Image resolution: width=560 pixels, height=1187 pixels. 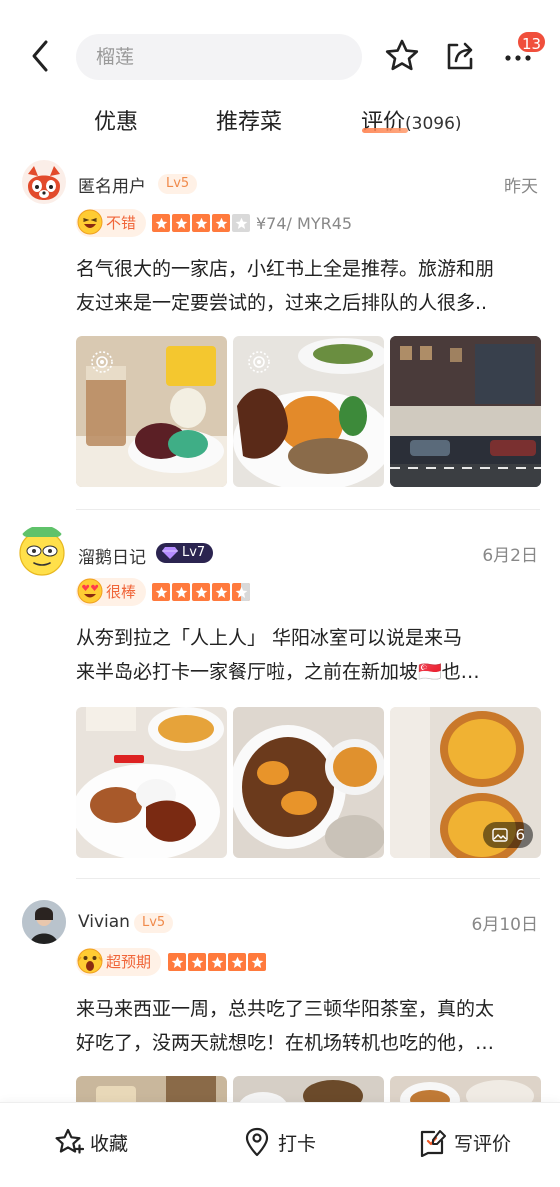 What do you see at coordinates (433, 124) in the screenshot?
I see `tab-reviews-count: (3096)` at bounding box center [433, 124].